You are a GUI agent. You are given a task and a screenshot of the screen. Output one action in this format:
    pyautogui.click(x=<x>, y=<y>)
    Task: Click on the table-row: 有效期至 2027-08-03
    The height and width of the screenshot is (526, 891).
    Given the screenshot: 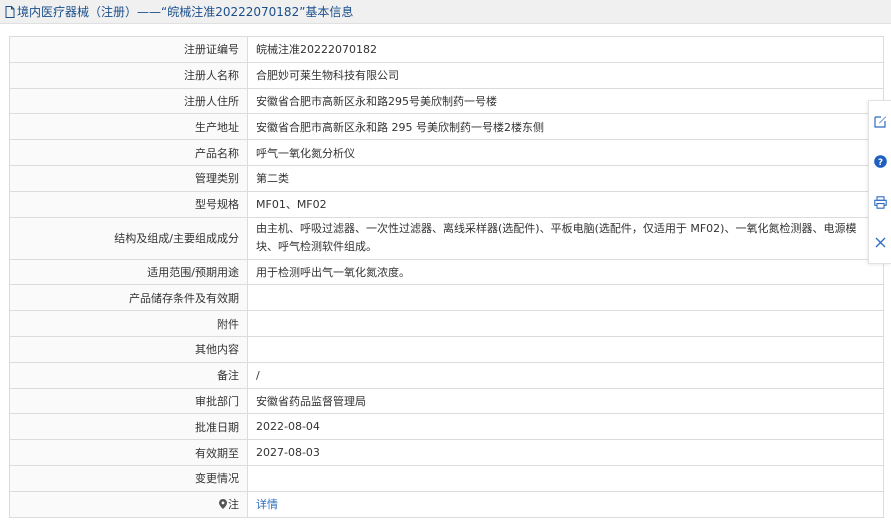 What is the action you would take?
    pyautogui.click(x=446, y=452)
    